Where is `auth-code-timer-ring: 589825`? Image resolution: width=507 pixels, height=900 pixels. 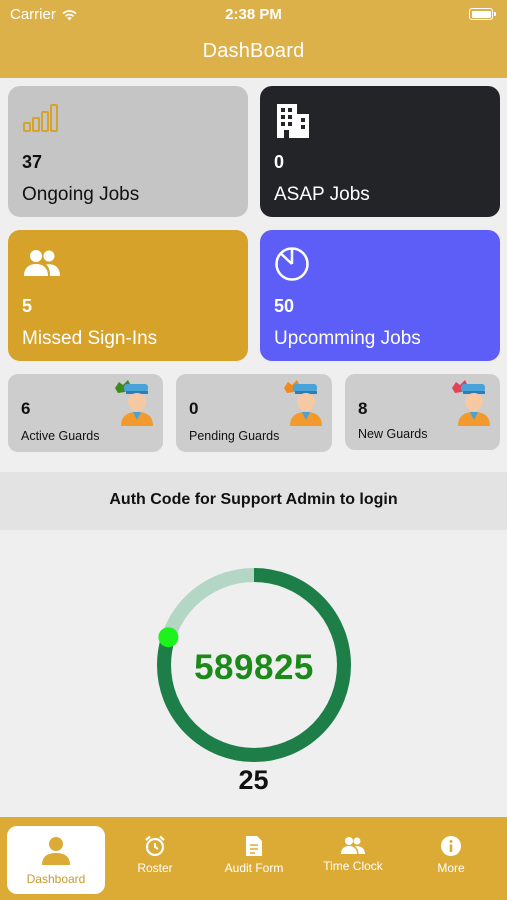
auth-code-timer-ring: 589825 is located at coordinates (254, 665).